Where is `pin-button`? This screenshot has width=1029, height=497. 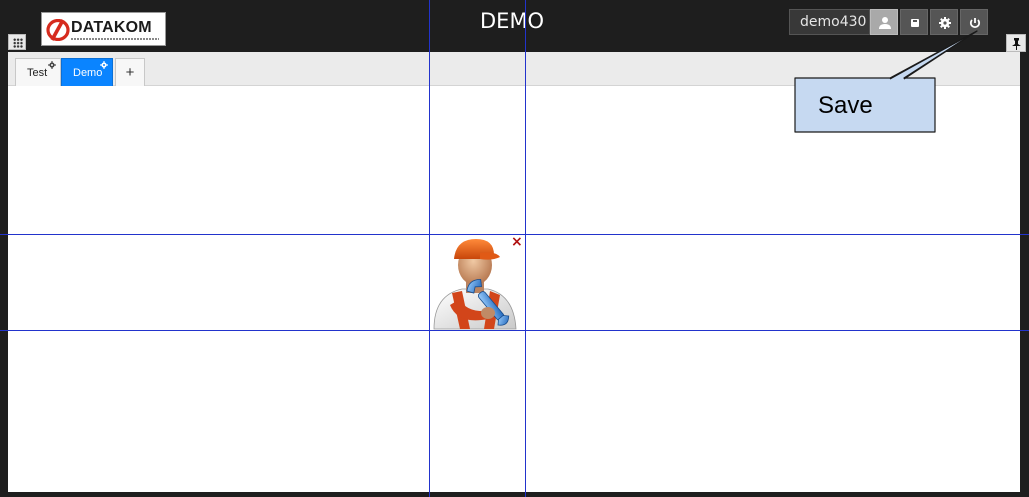
pin-button is located at coordinates (1016, 43).